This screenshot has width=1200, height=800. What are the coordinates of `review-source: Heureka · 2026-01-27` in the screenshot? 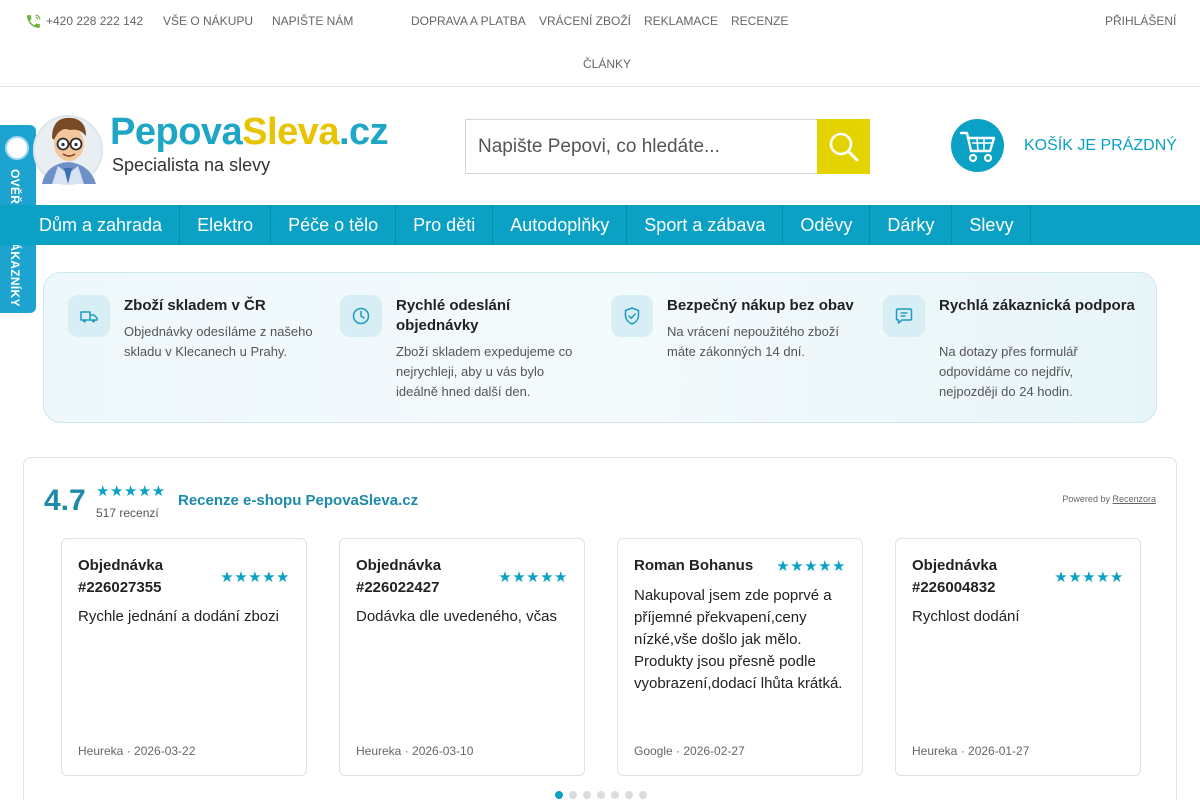 It's located at (971, 751).